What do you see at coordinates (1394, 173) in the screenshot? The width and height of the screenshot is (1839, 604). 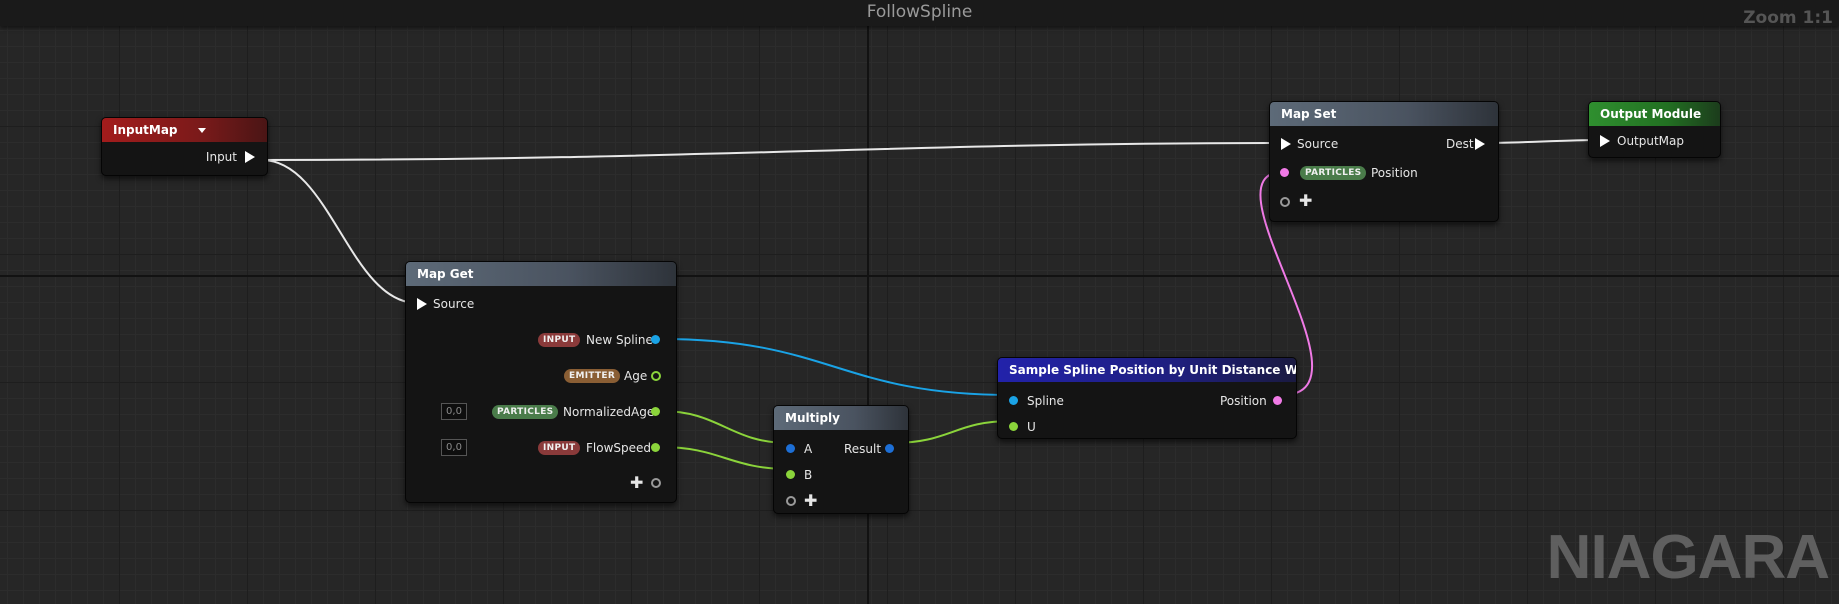 I see `map-set-position-label: Position` at bounding box center [1394, 173].